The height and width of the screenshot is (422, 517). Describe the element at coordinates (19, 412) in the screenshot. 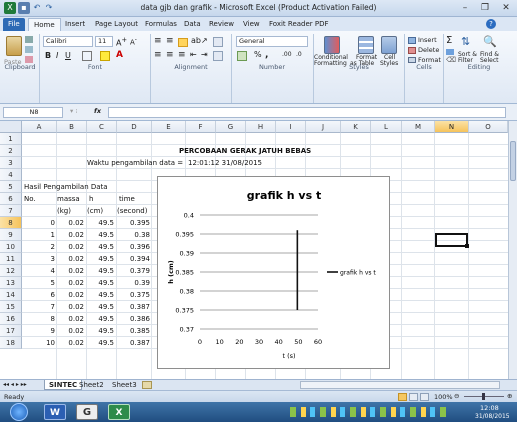

I see `start-button-icon` at that location.